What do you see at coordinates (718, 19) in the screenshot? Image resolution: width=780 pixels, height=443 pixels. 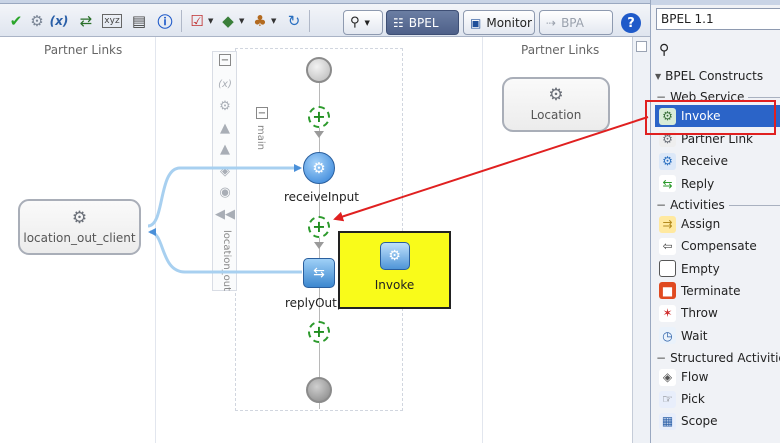 I see `palette-page-select: BPEL 1.1` at bounding box center [718, 19].